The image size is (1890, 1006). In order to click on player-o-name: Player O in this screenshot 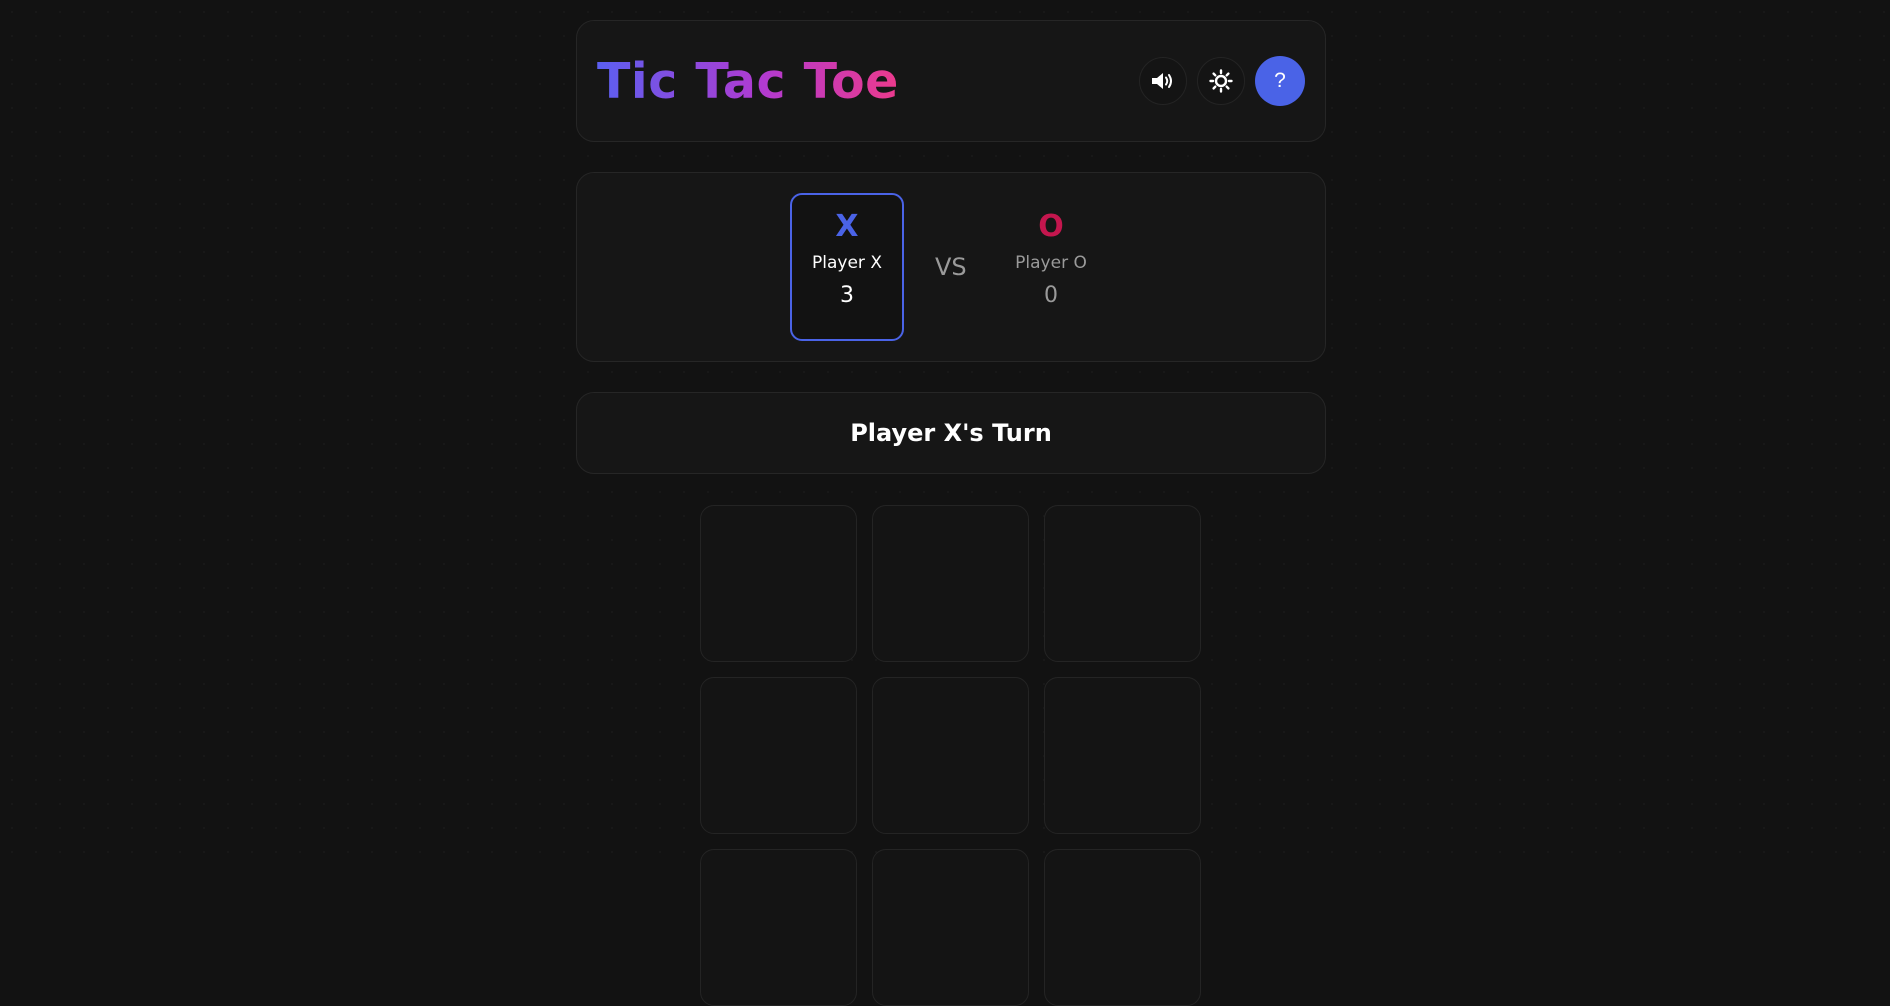, I will do `click(1051, 263)`.